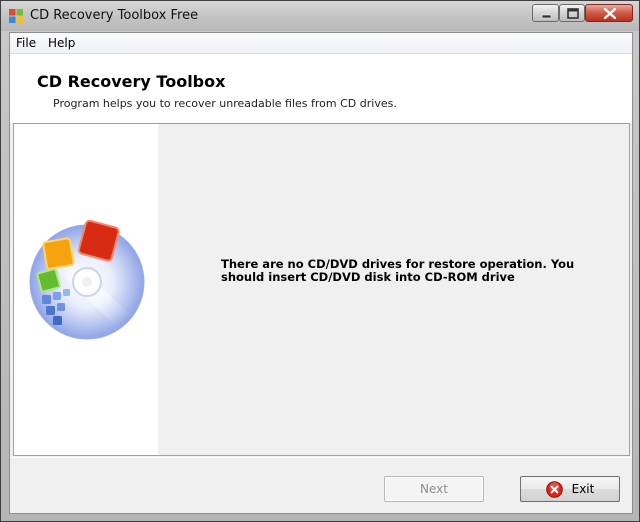 The image size is (640, 522). I want to click on maximize-button, so click(572, 13).